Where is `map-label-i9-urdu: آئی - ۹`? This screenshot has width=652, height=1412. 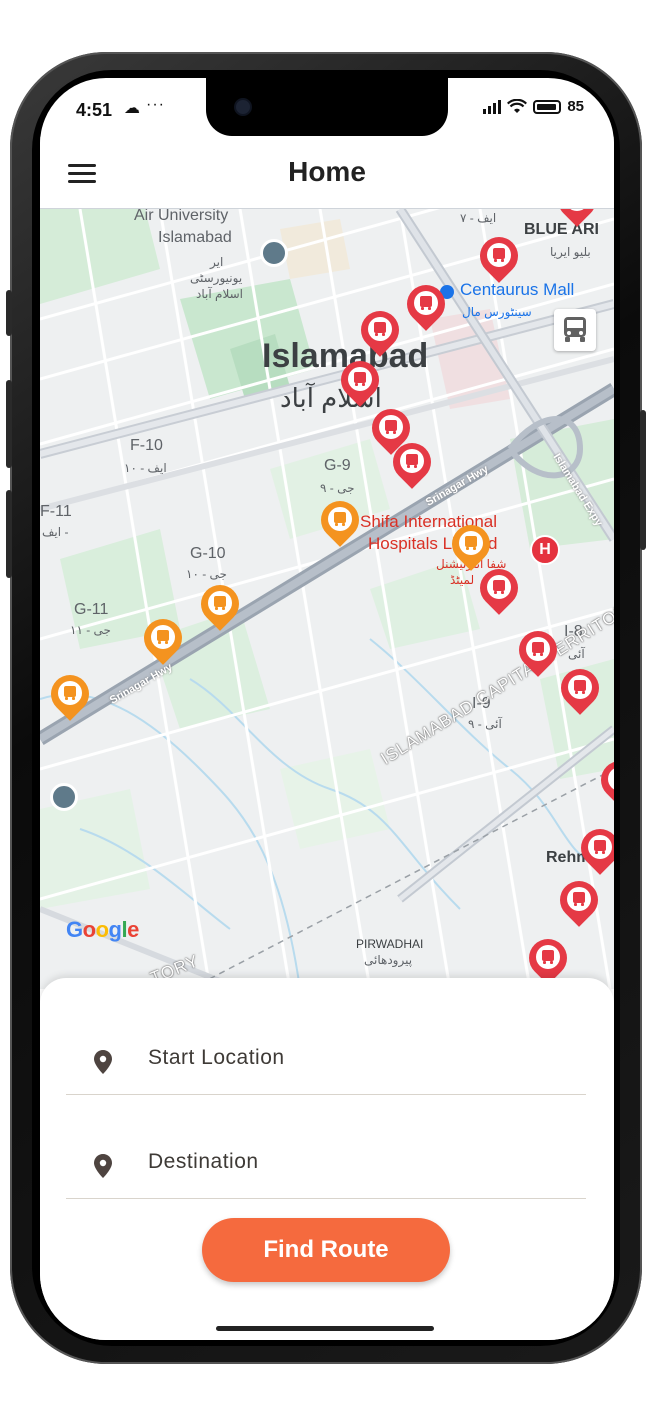 map-label-i9-urdu: آئی - ۹ is located at coordinates (485, 724).